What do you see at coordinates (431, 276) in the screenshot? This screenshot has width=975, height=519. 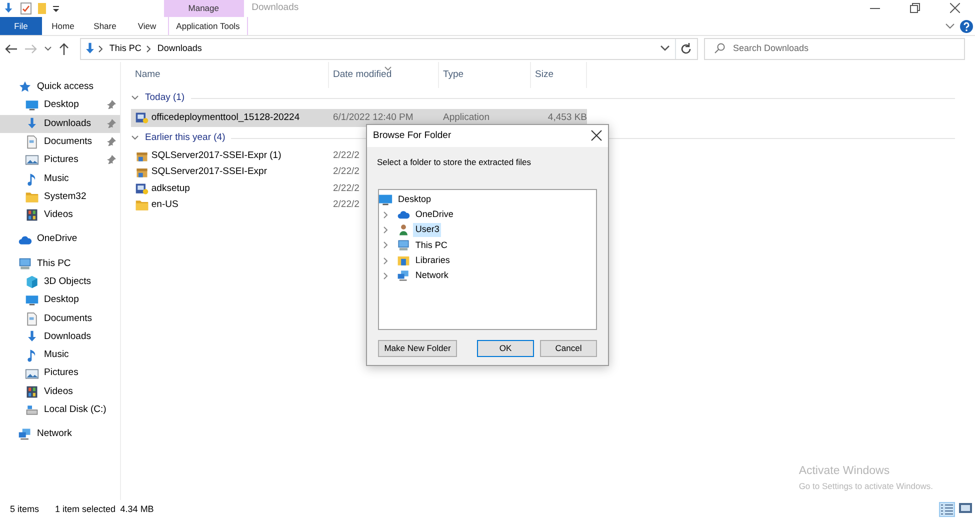 I see `tree-item: Network` at bounding box center [431, 276].